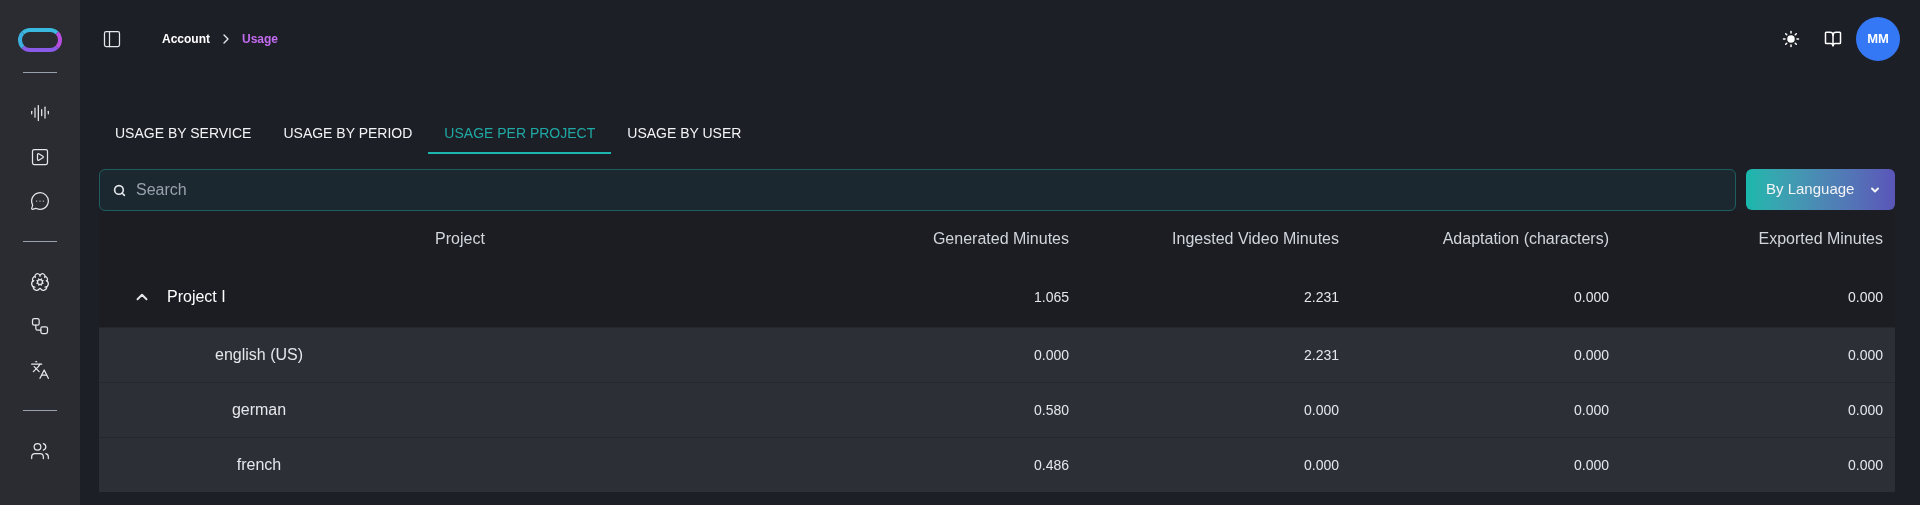 The height and width of the screenshot is (505, 1920). I want to click on table-cell-text: 1.065, so click(1051, 297).